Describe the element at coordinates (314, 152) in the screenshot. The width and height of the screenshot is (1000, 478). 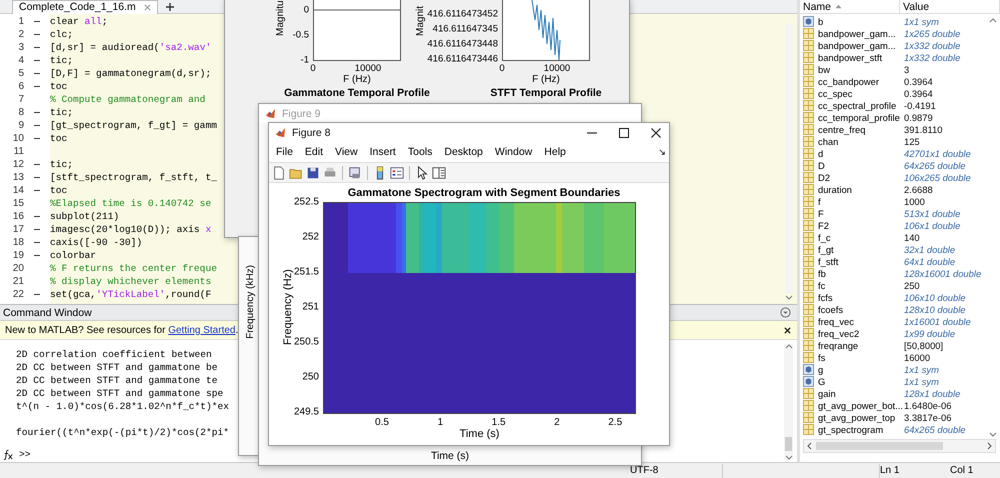
I see `menu-item: Edit` at that location.